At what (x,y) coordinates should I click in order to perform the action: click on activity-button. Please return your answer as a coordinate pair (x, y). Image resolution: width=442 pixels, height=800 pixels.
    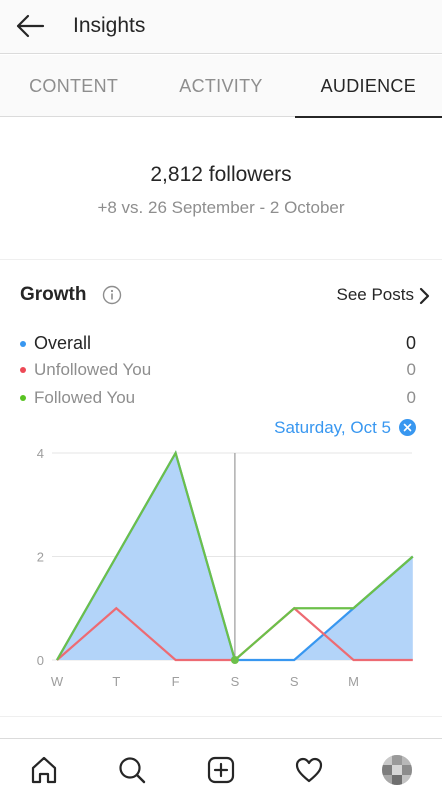
    Looking at the image, I should click on (309, 770).